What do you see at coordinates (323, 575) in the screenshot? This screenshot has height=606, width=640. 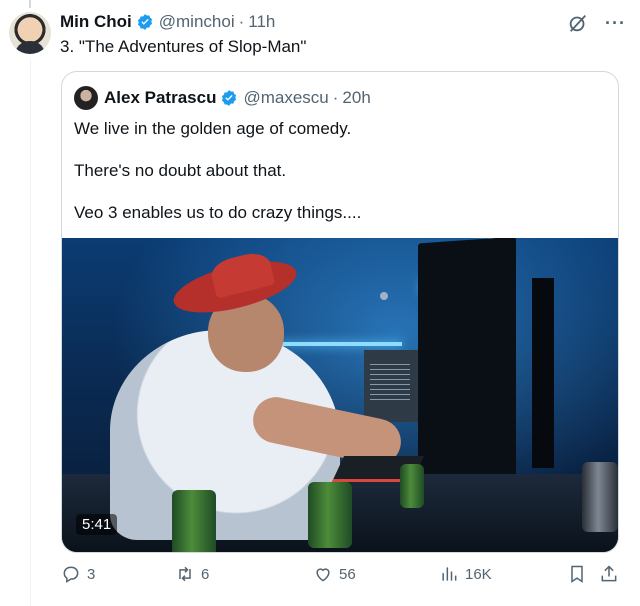 I see `heart-icon` at bounding box center [323, 575].